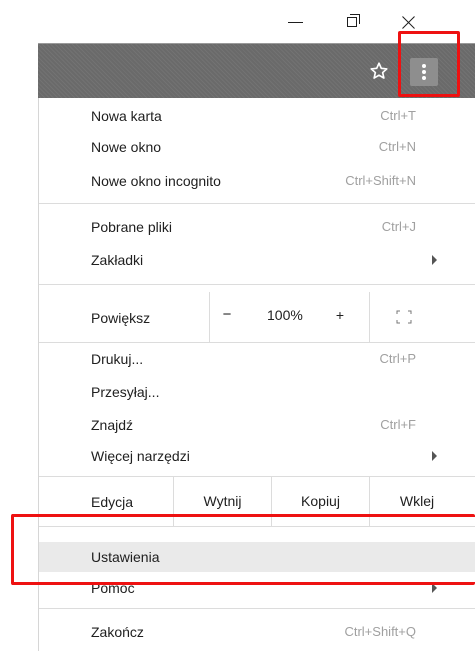 The width and height of the screenshot is (475, 651). I want to click on menu-item-shortcut: Ctrl+T, so click(398, 115).